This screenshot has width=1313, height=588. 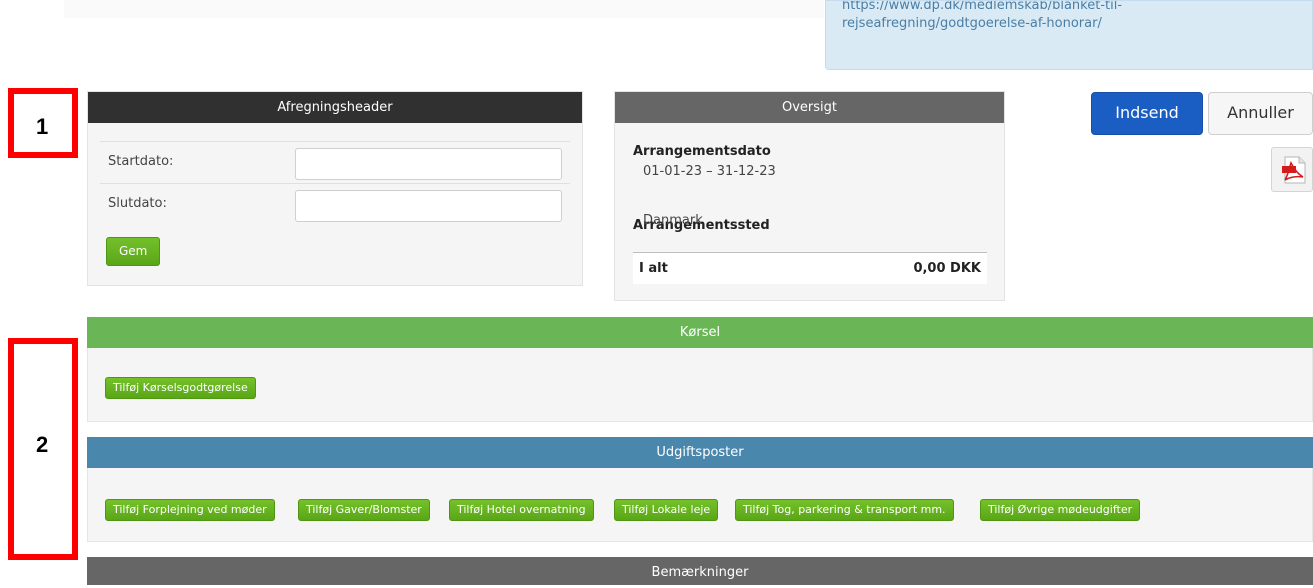 I want to click on end-date-row: Slutdato:, so click(x=335, y=204).